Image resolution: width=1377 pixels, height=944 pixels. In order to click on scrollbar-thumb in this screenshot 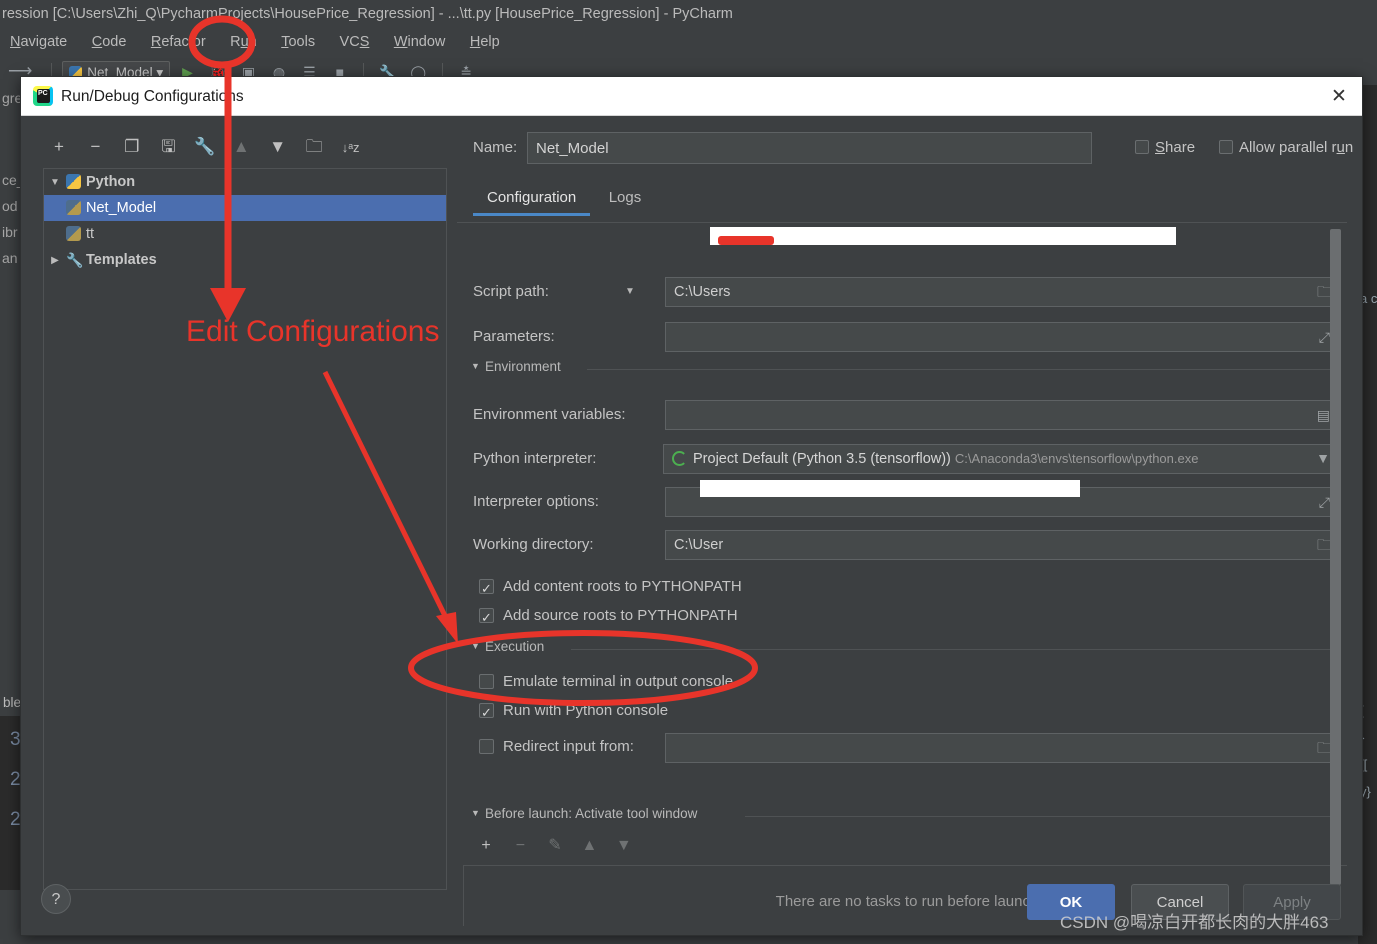, I will do `click(1335, 557)`.